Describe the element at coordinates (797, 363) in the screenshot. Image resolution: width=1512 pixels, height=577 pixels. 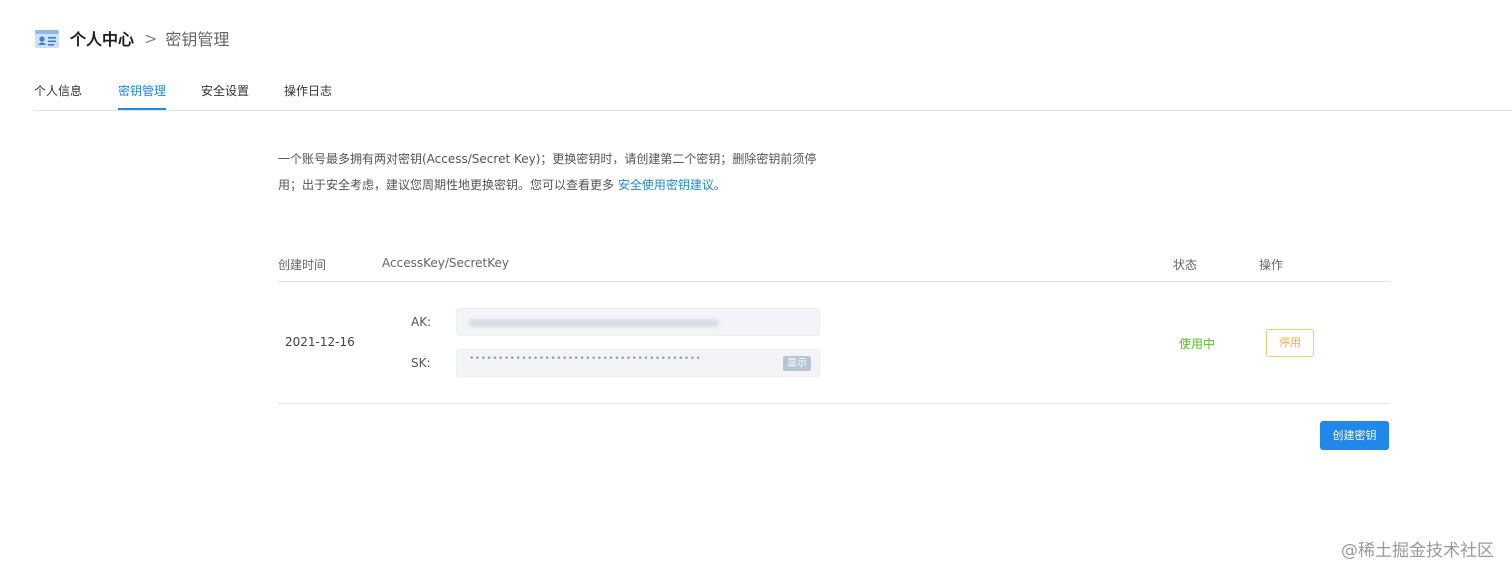
I see `show-secret-button: 显示` at that location.